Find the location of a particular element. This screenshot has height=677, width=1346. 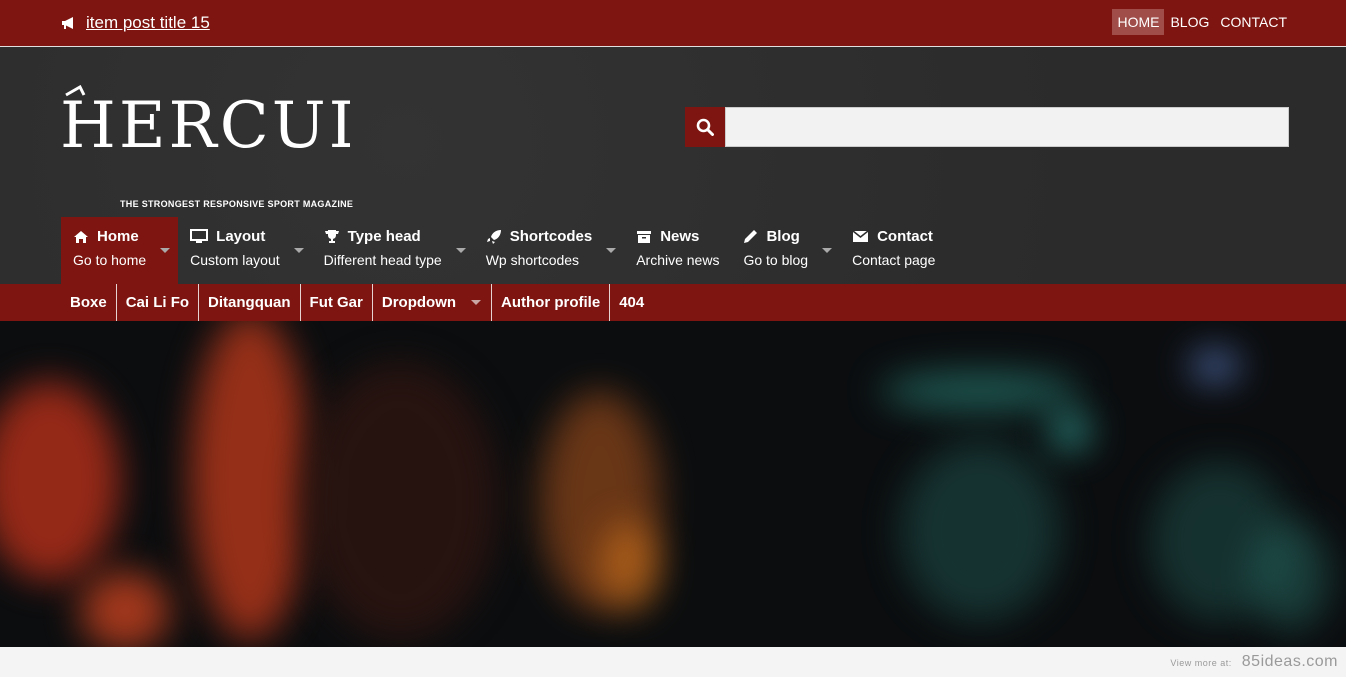

main-nav-blog: Blog Go to blog is located at coordinates (785, 250).